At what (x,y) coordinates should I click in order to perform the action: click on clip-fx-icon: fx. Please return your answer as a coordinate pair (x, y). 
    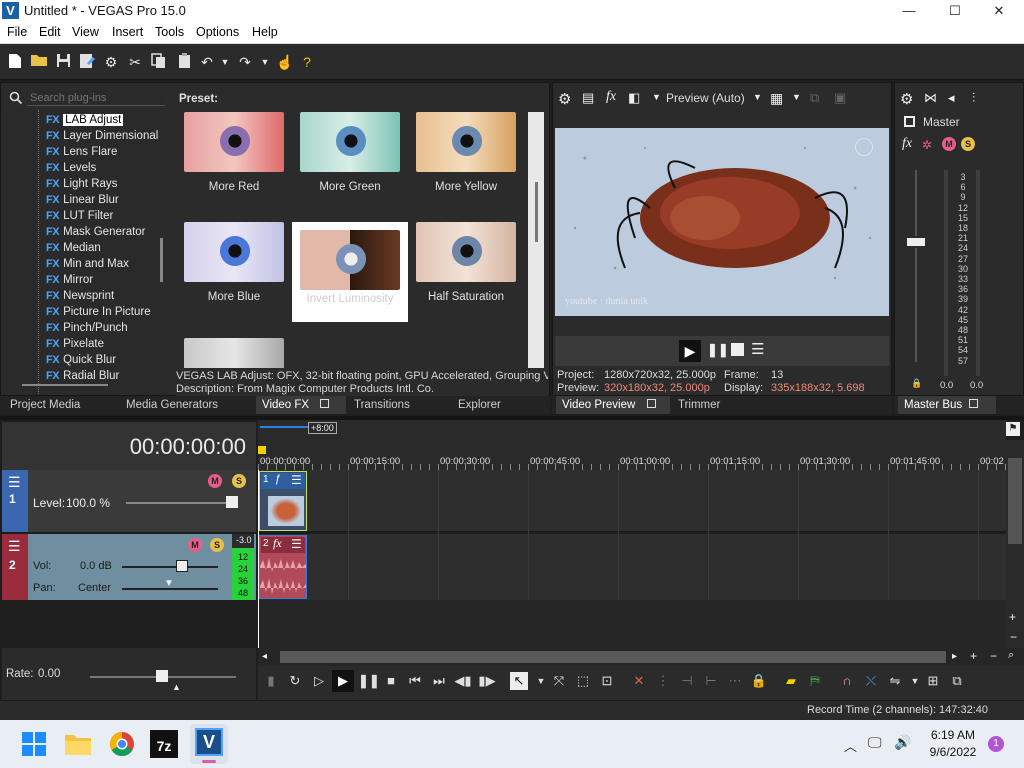
    Looking at the image, I should click on (277, 543).